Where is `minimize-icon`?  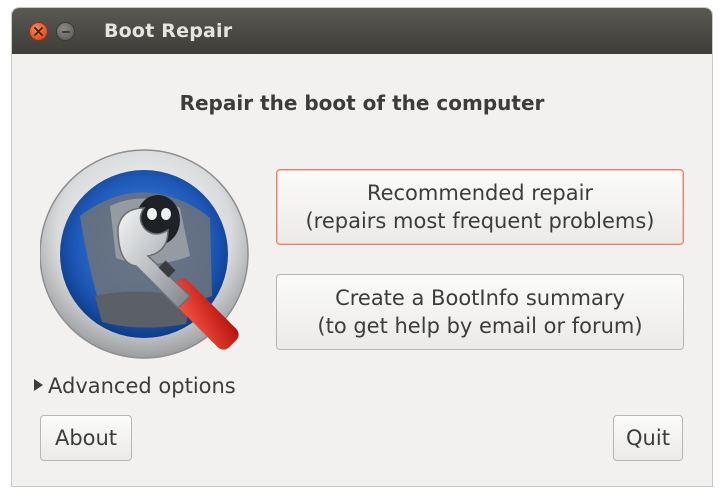 minimize-icon is located at coordinates (66, 32).